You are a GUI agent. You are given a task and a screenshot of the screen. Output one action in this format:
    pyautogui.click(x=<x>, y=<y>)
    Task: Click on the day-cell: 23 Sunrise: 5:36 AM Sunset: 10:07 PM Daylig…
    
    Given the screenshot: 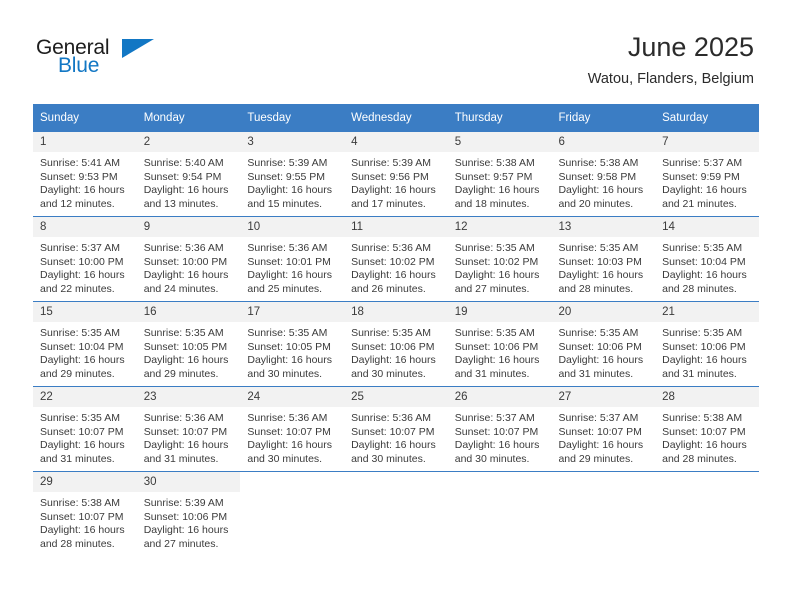 What is the action you would take?
    pyautogui.click(x=188, y=429)
    